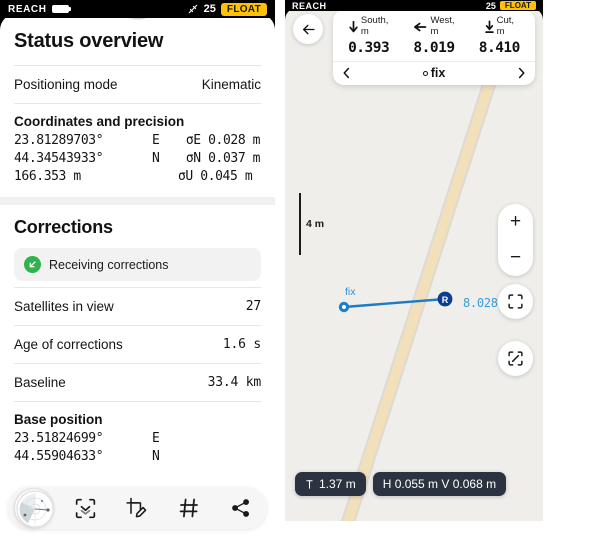 Image resolution: width=600 pixels, height=539 pixels. What do you see at coordinates (137, 84) in the screenshot?
I see `positioning-mode-row: Positioning mode Kinematic` at bounding box center [137, 84].